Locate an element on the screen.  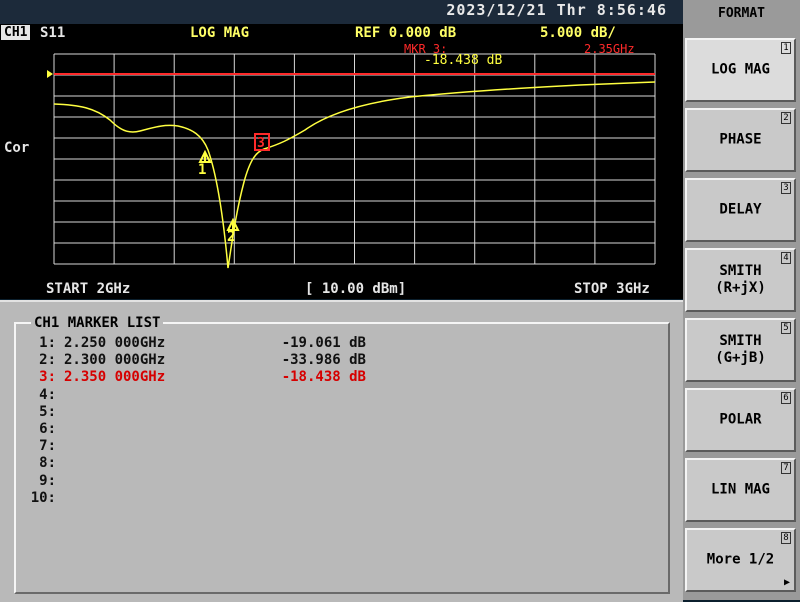
marker-number: 3: is located at coordinates (47, 377).